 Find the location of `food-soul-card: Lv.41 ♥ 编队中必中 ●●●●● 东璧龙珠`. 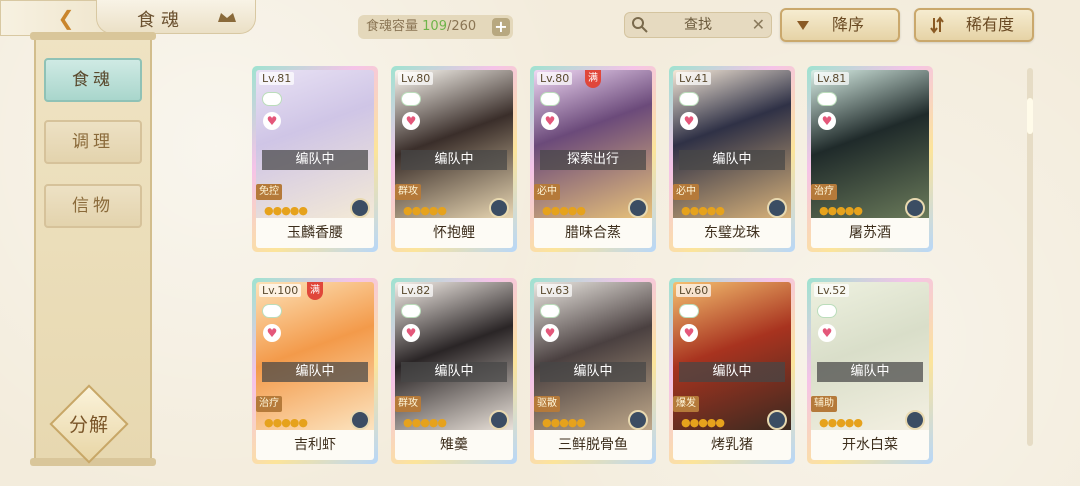

food-soul-card: Lv.41 ♥ 编队中必中 ●●●●● 东璧龙珠 is located at coordinates (732, 159).